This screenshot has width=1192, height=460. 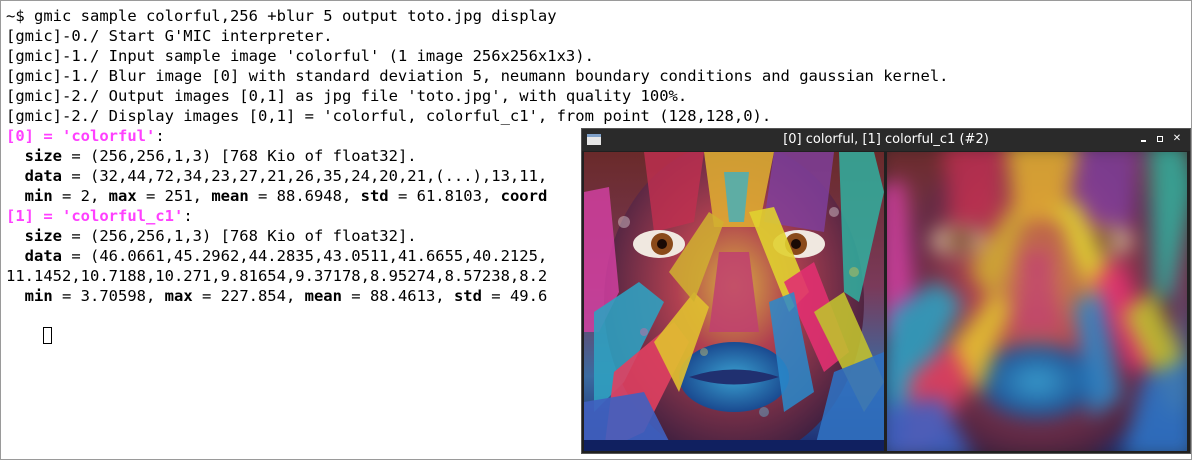 What do you see at coordinates (514, 296) in the screenshot?
I see `terminal-text: = 49.6` at bounding box center [514, 296].